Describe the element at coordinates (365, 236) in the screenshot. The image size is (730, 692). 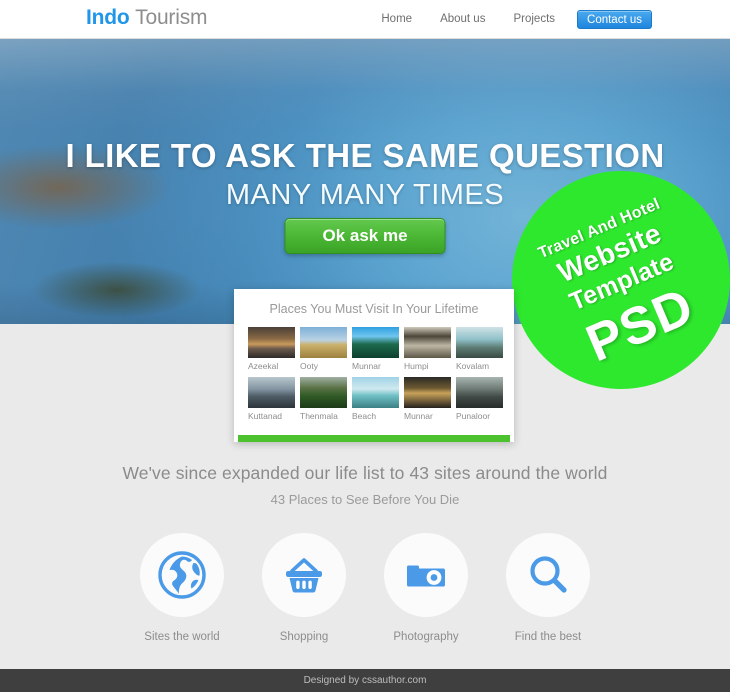
I see `hero-cta-button: Ok ask me` at that location.